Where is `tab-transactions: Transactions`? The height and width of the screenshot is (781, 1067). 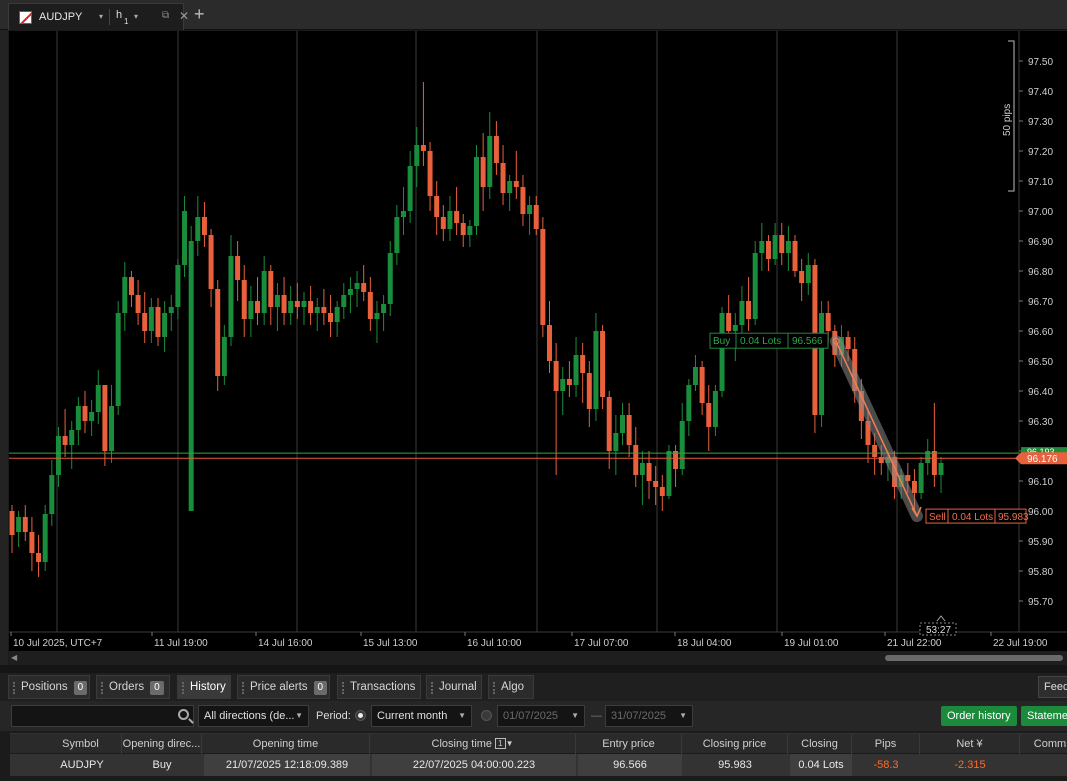
tab-transactions: Transactions is located at coordinates (379, 687).